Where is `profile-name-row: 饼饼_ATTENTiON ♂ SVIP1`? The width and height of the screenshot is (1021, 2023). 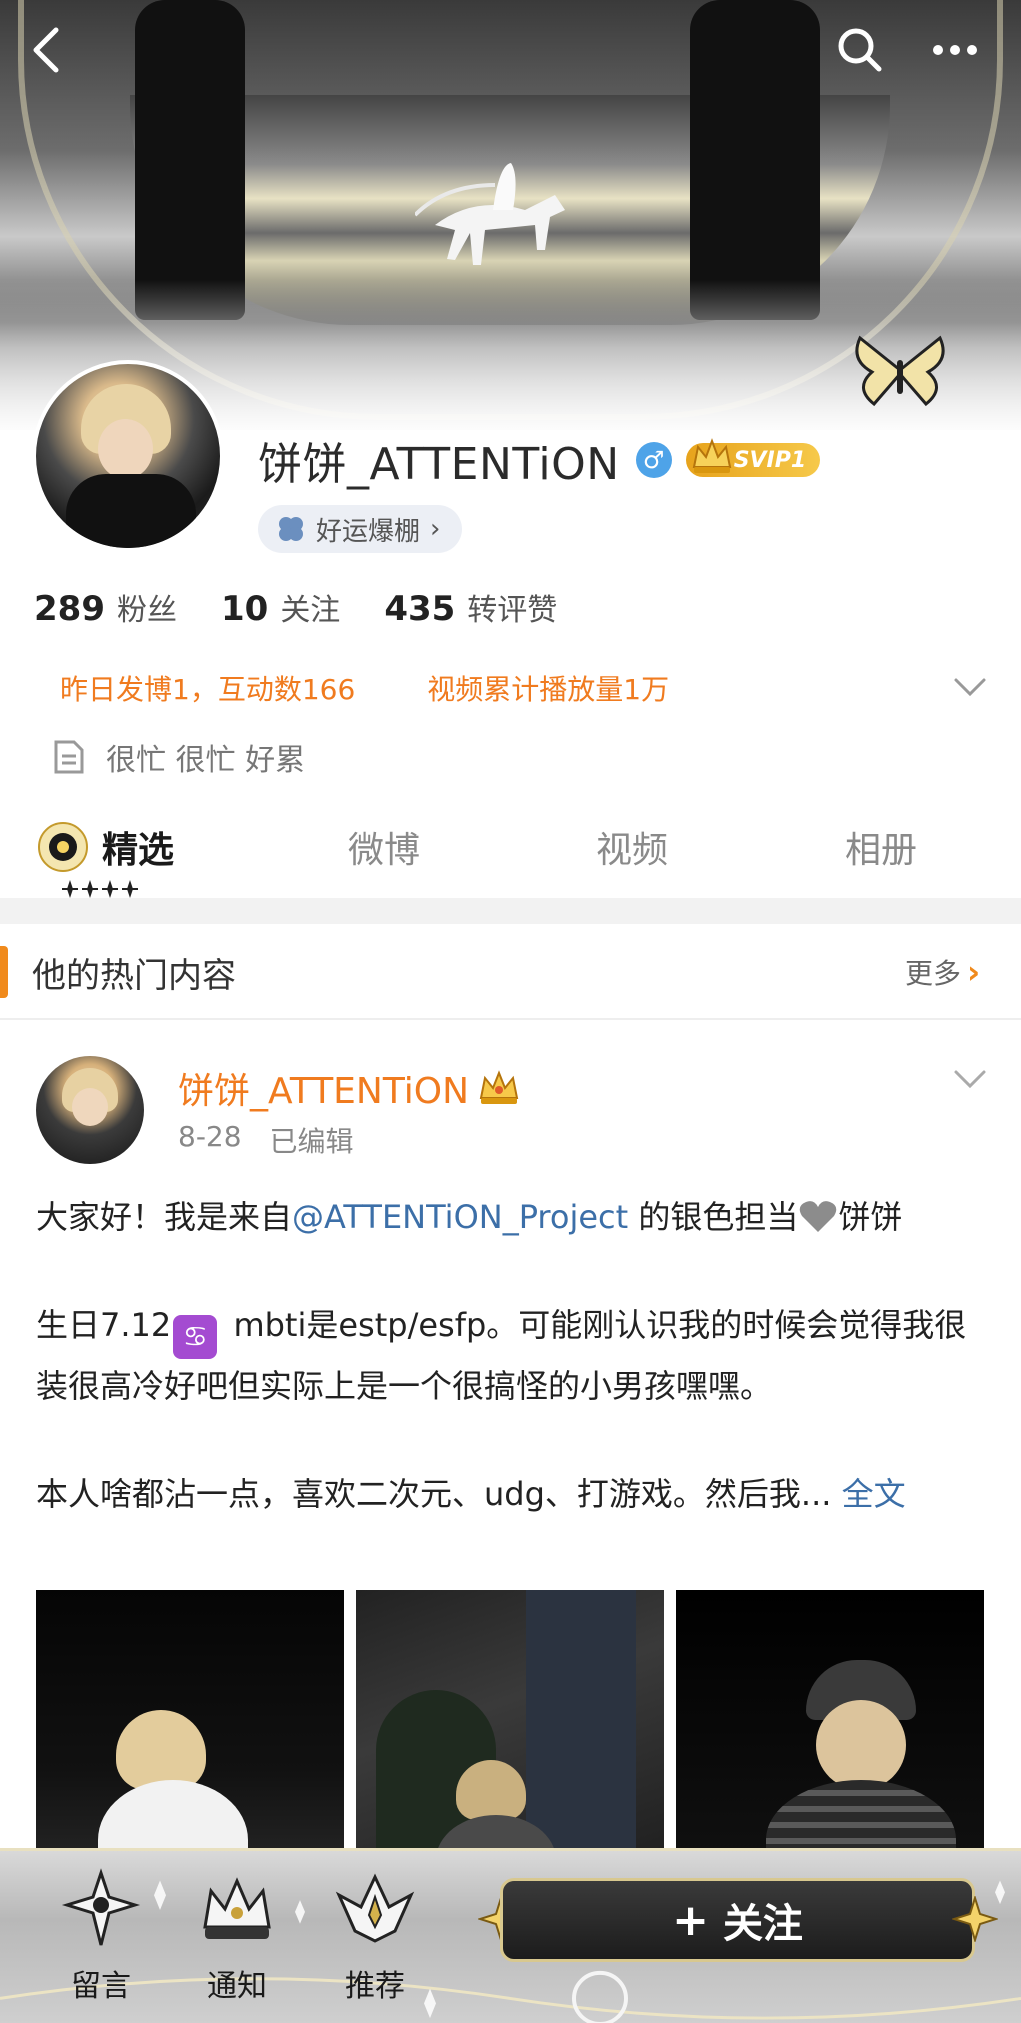
profile-name-row: 饼饼_ATTENTiON ♂ SVIP1 is located at coordinates (539, 461).